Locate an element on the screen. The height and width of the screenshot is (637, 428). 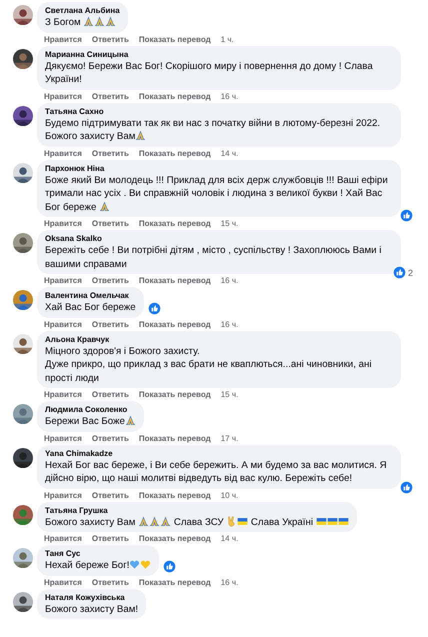
comment-text: Міцного здоров'я і Божого захисту. Дуже прикро, що приклад з вас брати не кваплються...ані чиновники, ані прості люди is located at coordinates (208, 364).